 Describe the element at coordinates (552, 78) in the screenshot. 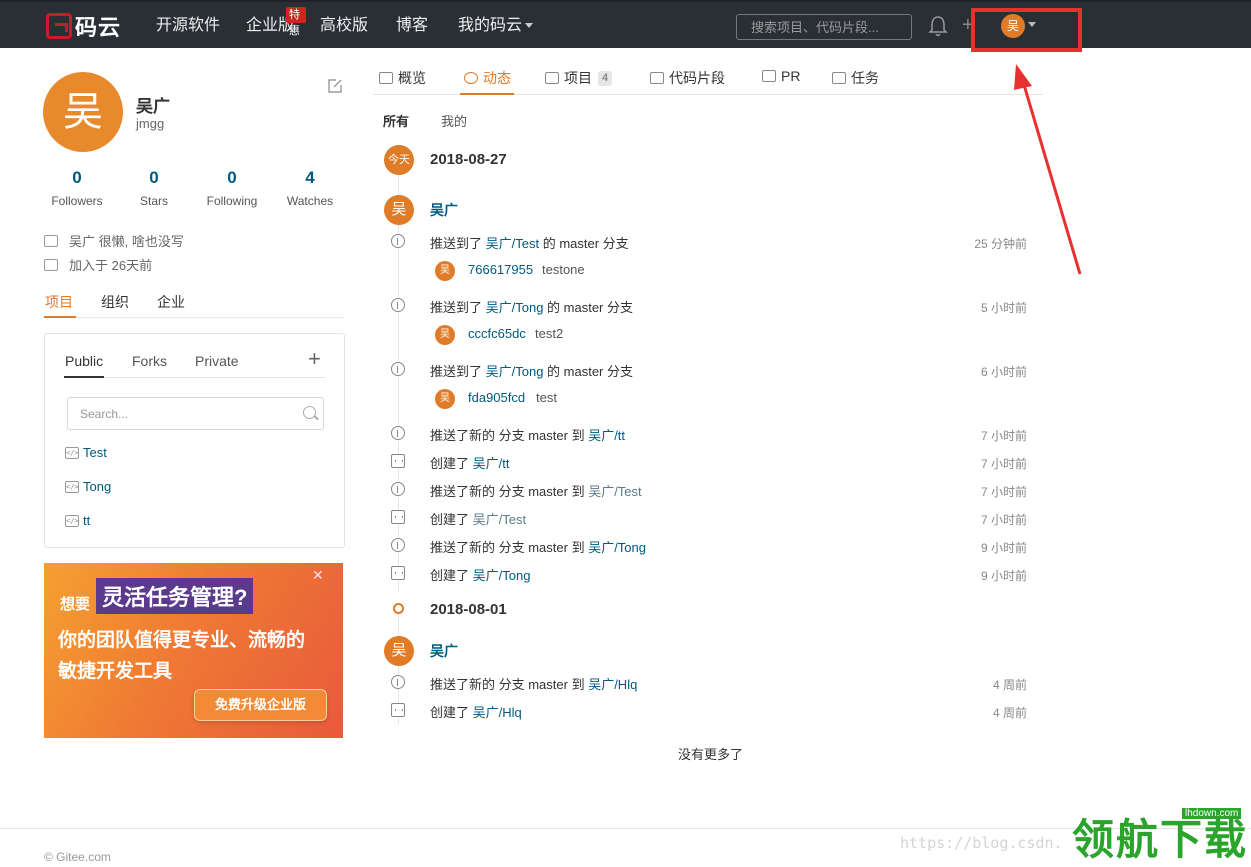

I see `folder-icon` at that location.